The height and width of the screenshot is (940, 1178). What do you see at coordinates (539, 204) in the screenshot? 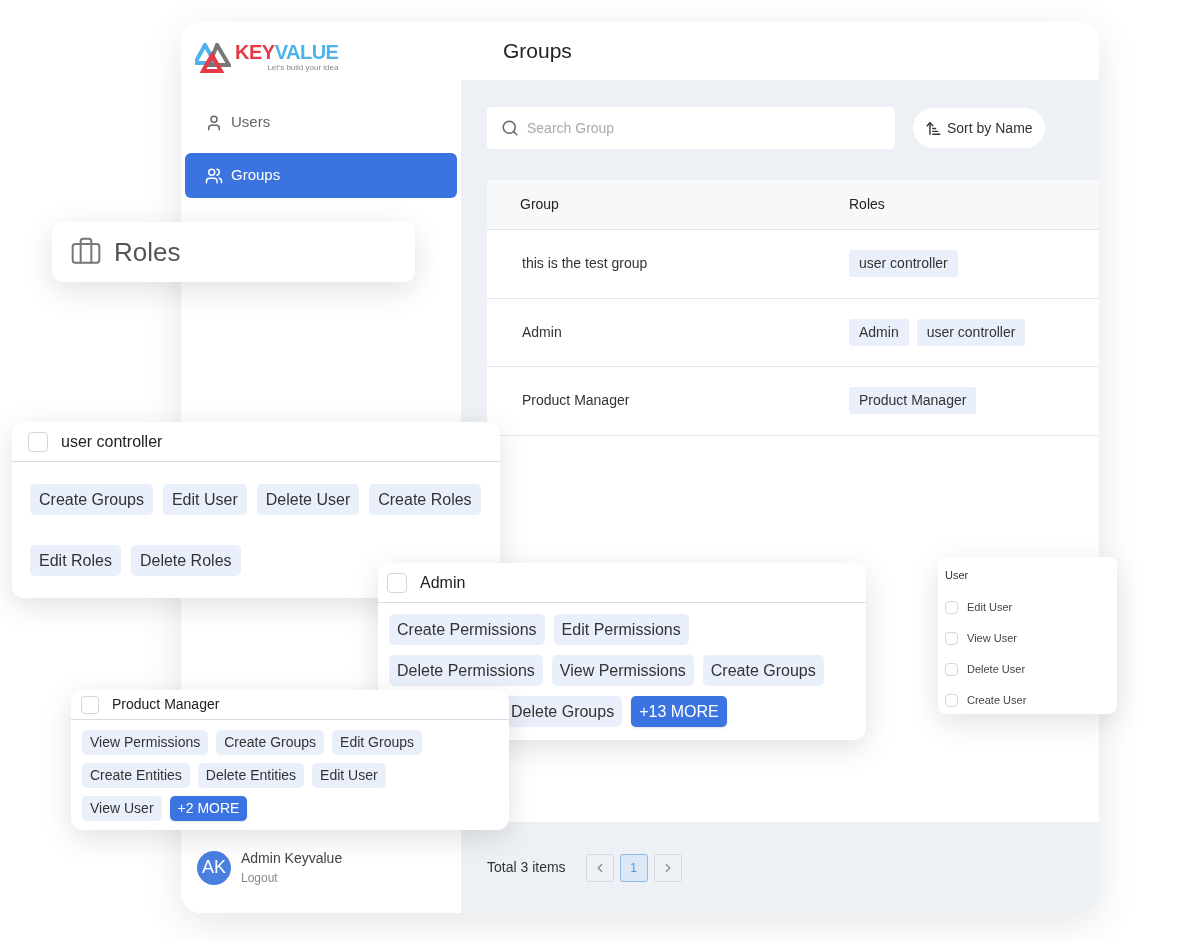
I see `column-header: Group` at bounding box center [539, 204].